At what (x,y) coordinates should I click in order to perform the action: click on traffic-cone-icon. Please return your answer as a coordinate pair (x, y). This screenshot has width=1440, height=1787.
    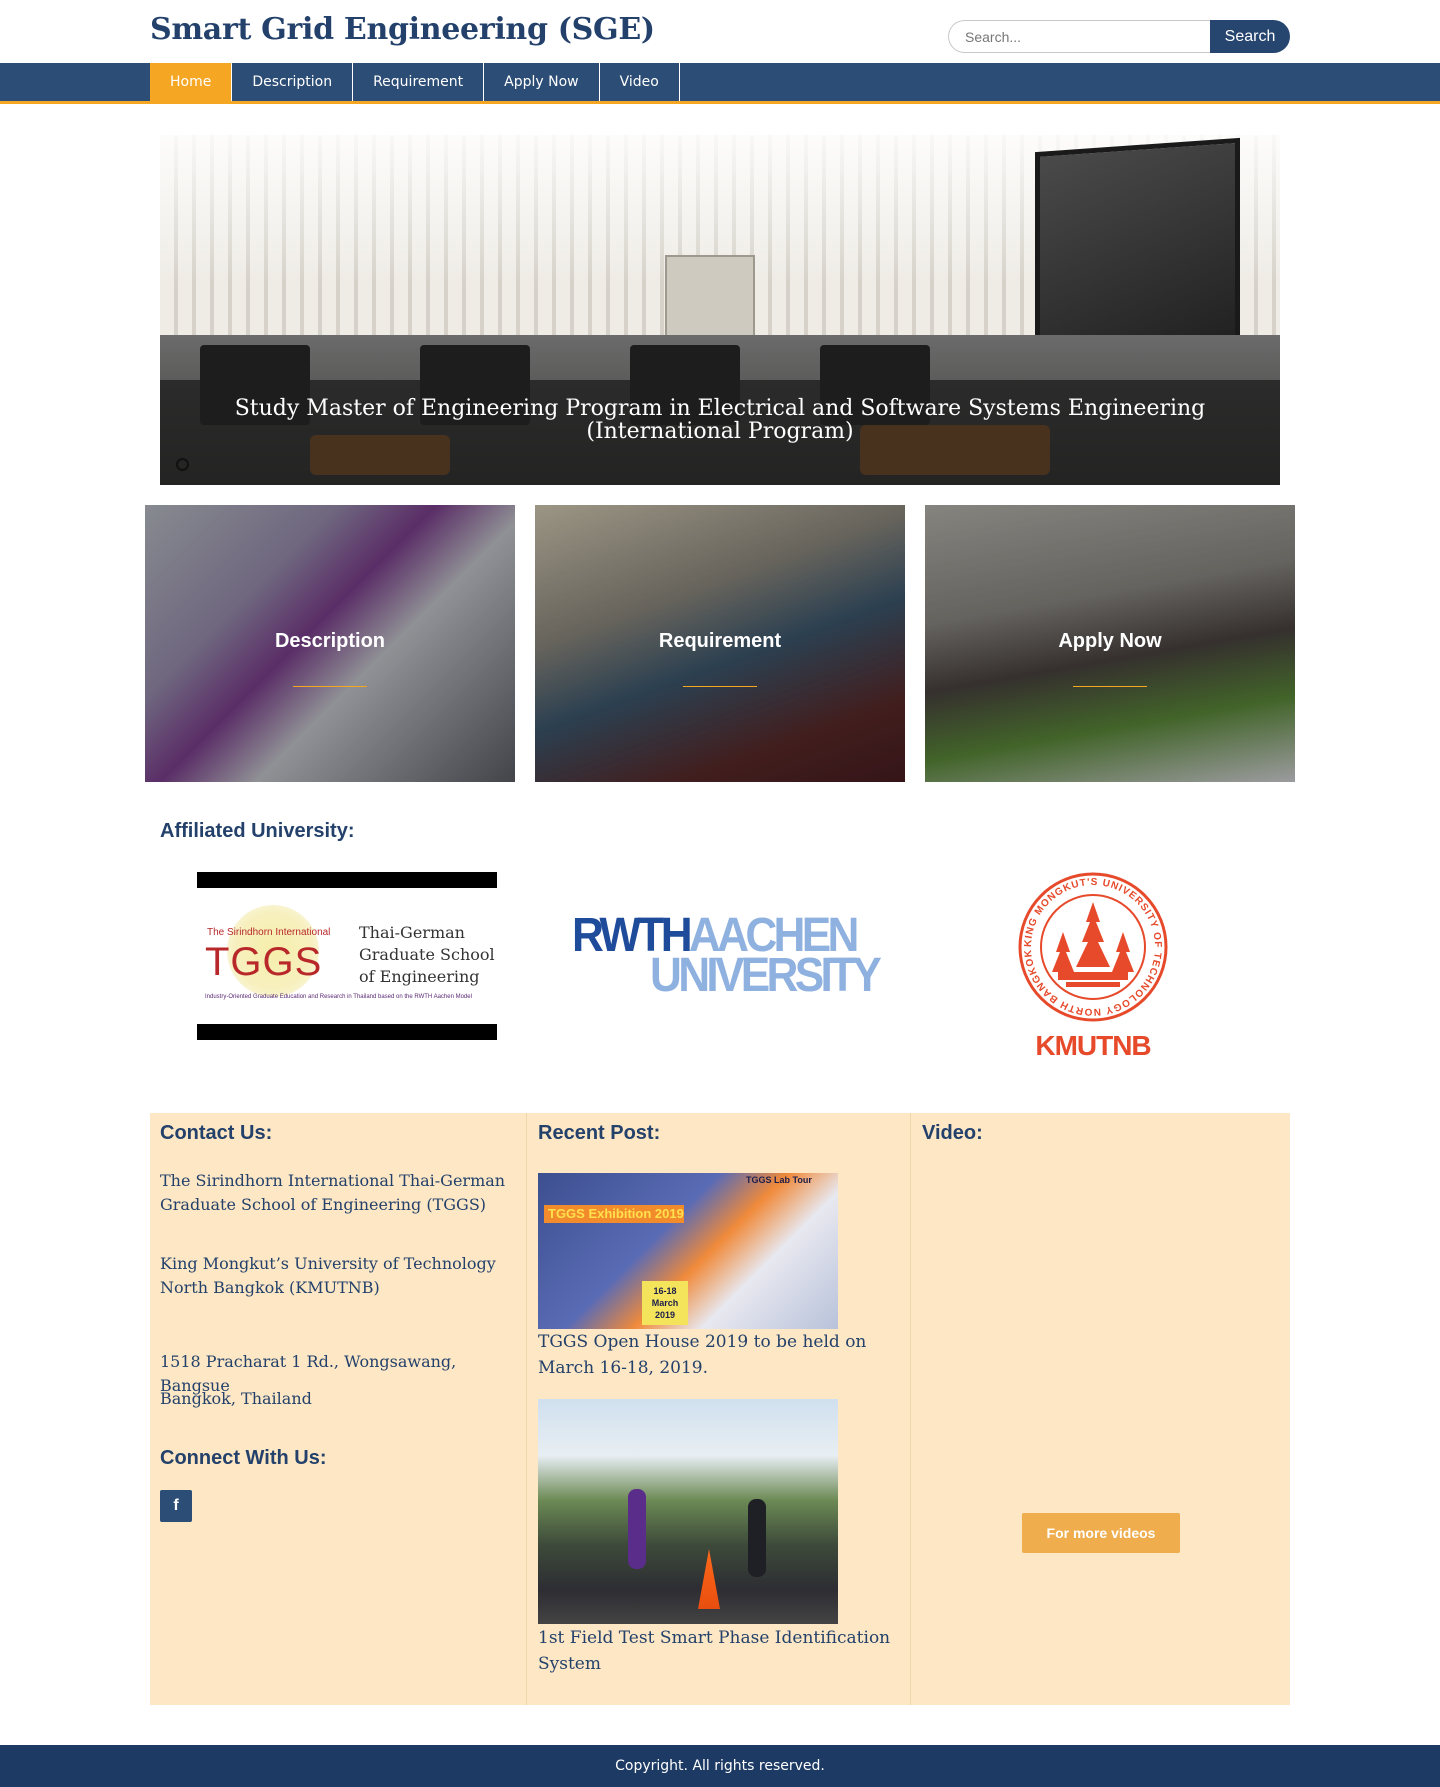
    Looking at the image, I should click on (709, 1579).